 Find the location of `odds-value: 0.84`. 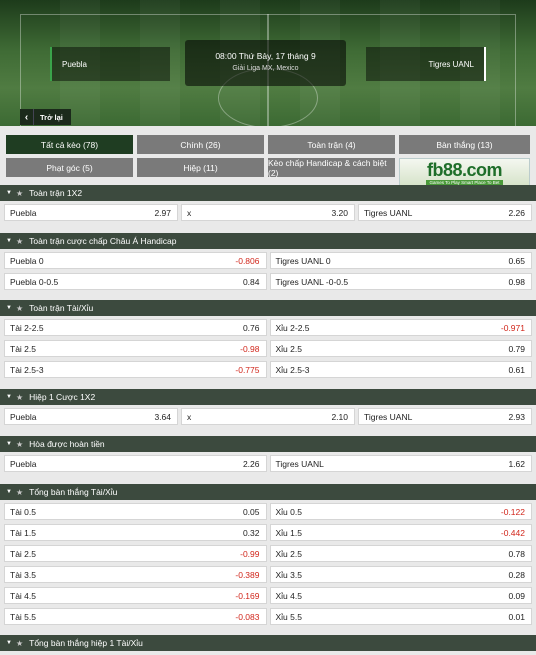

odds-value: 0.84 is located at coordinates (251, 281).